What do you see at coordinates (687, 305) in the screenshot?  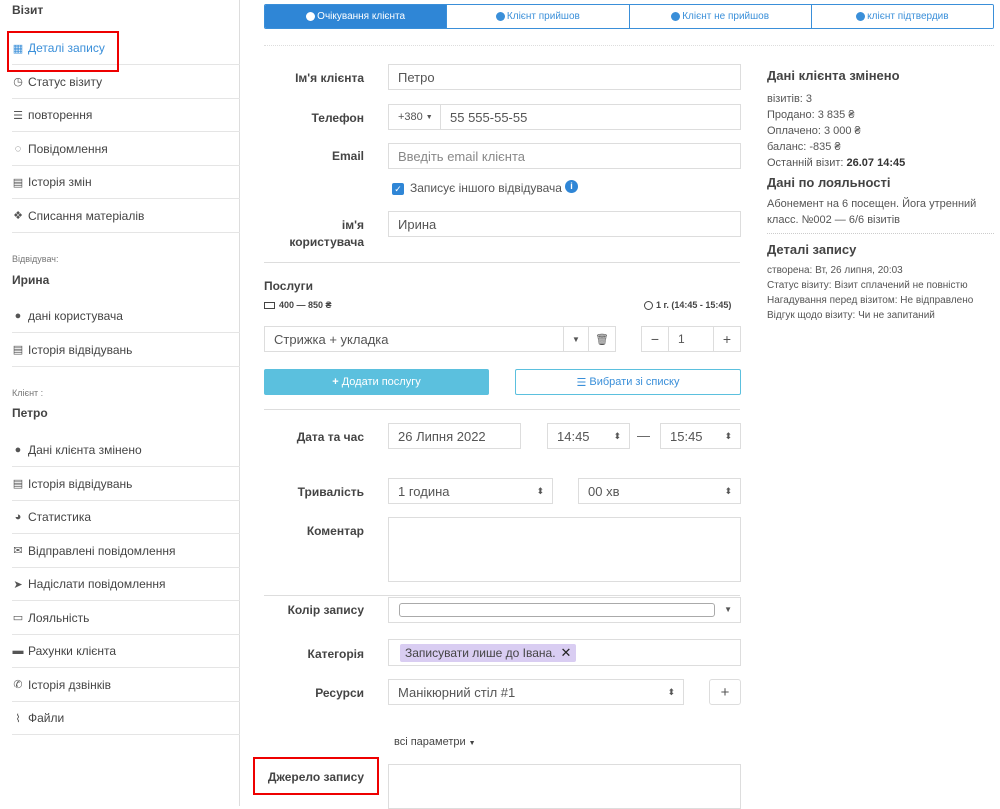 I see `services-time: 1 г. (14:45 - 15:45)` at bounding box center [687, 305].